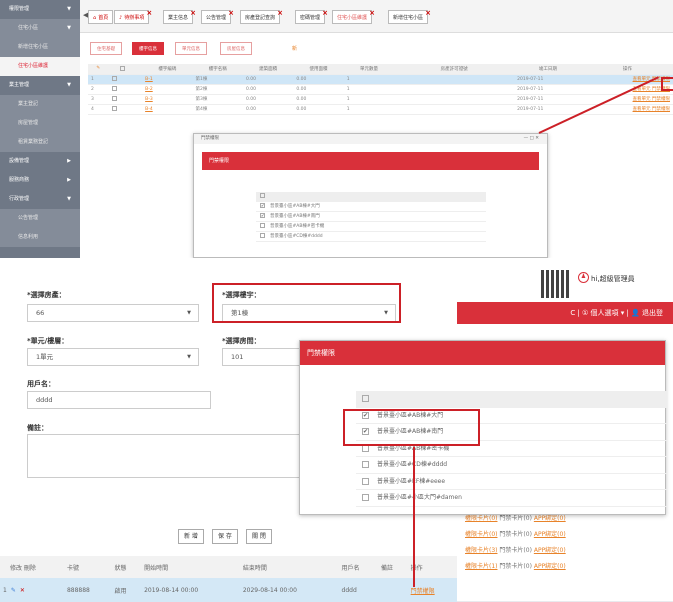 The width and height of the screenshot is (673, 602). What do you see at coordinates (411, 481) in the screenshot?
I see `gate-name: 普景臺小區#EF棟#eeee` at bounding box center [411, 481].